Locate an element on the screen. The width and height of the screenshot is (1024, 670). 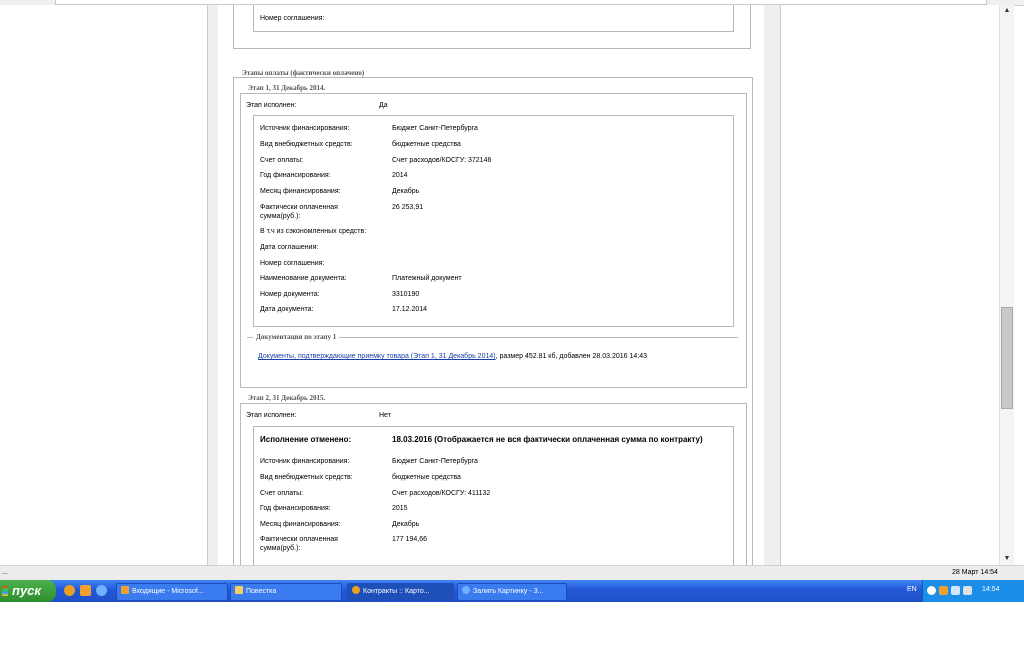
tray-clock: 14:54 is located at coordinates (991, 589).